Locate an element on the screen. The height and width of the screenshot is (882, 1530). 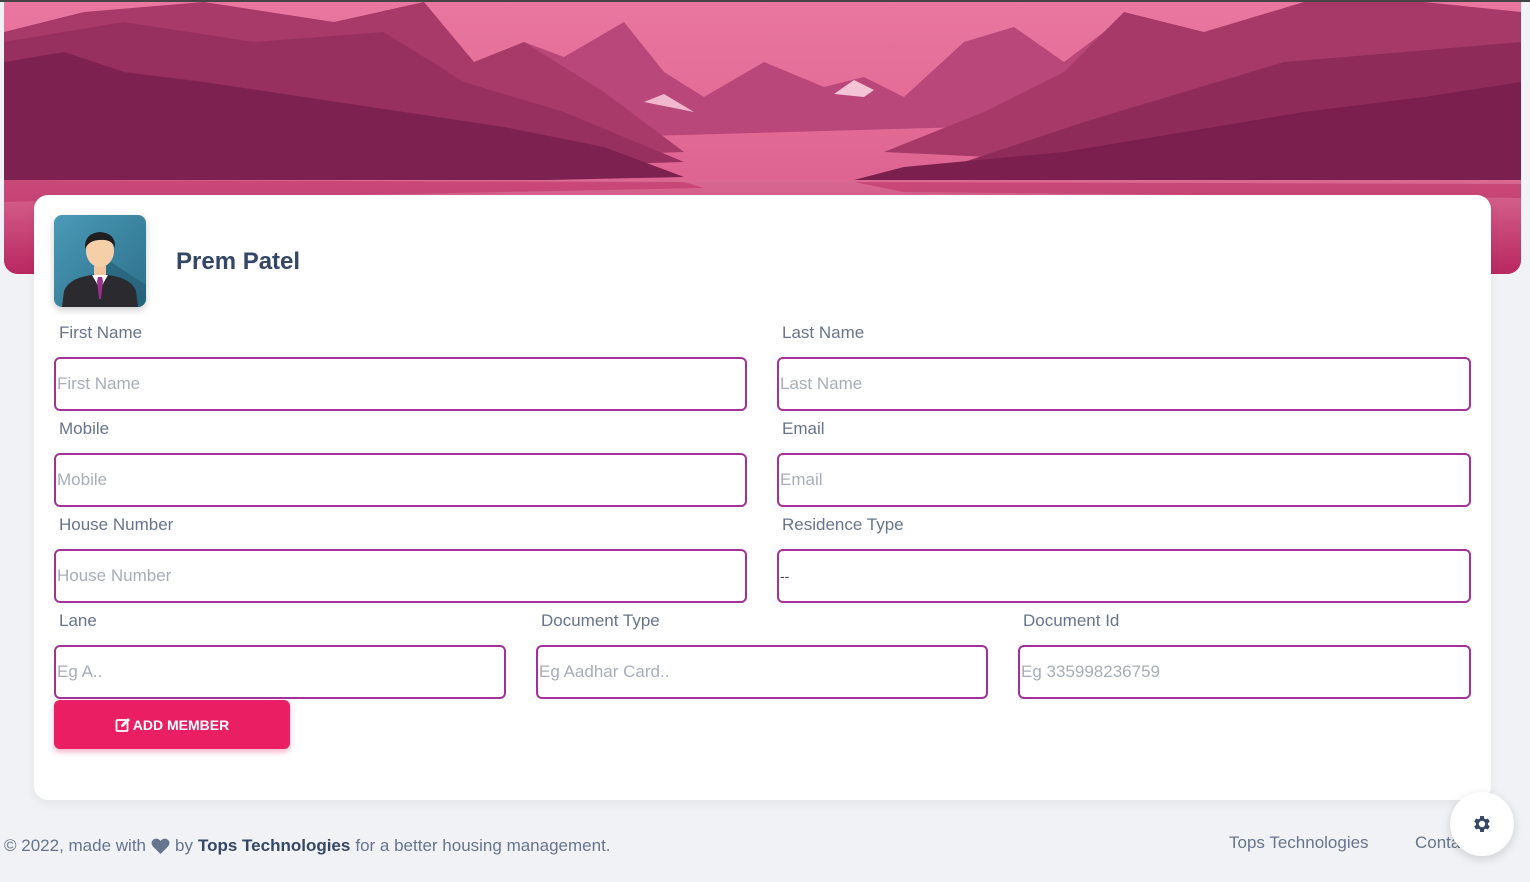
house-number-input is located at coordinates (400, 576).